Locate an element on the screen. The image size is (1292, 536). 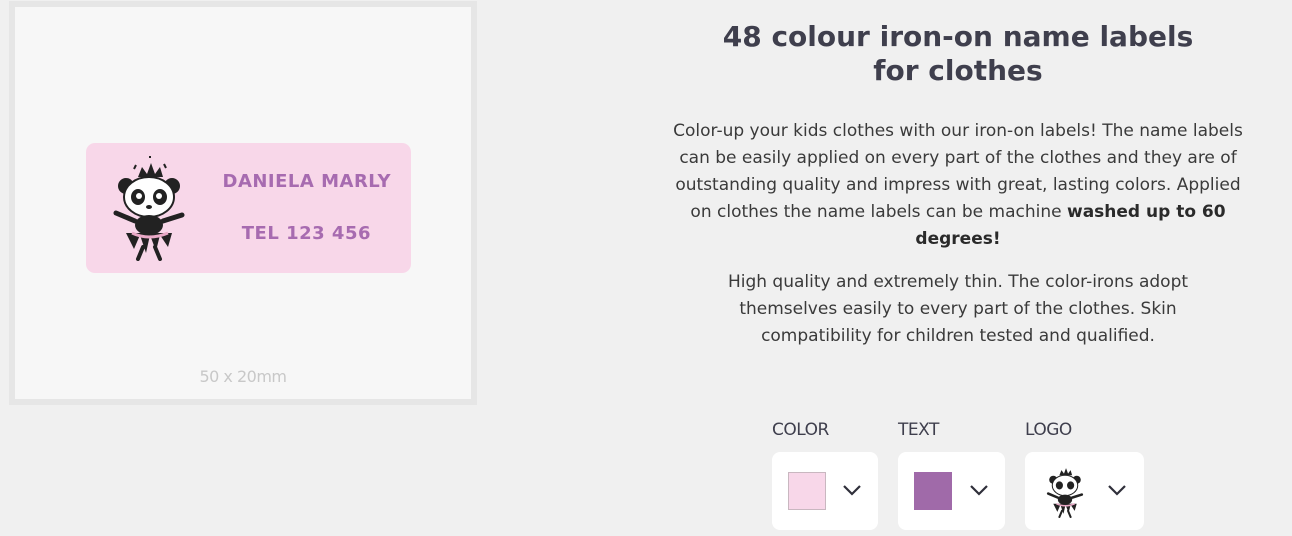
label-name-text: DANIELA MARLY is located at coordinates (306, 181).